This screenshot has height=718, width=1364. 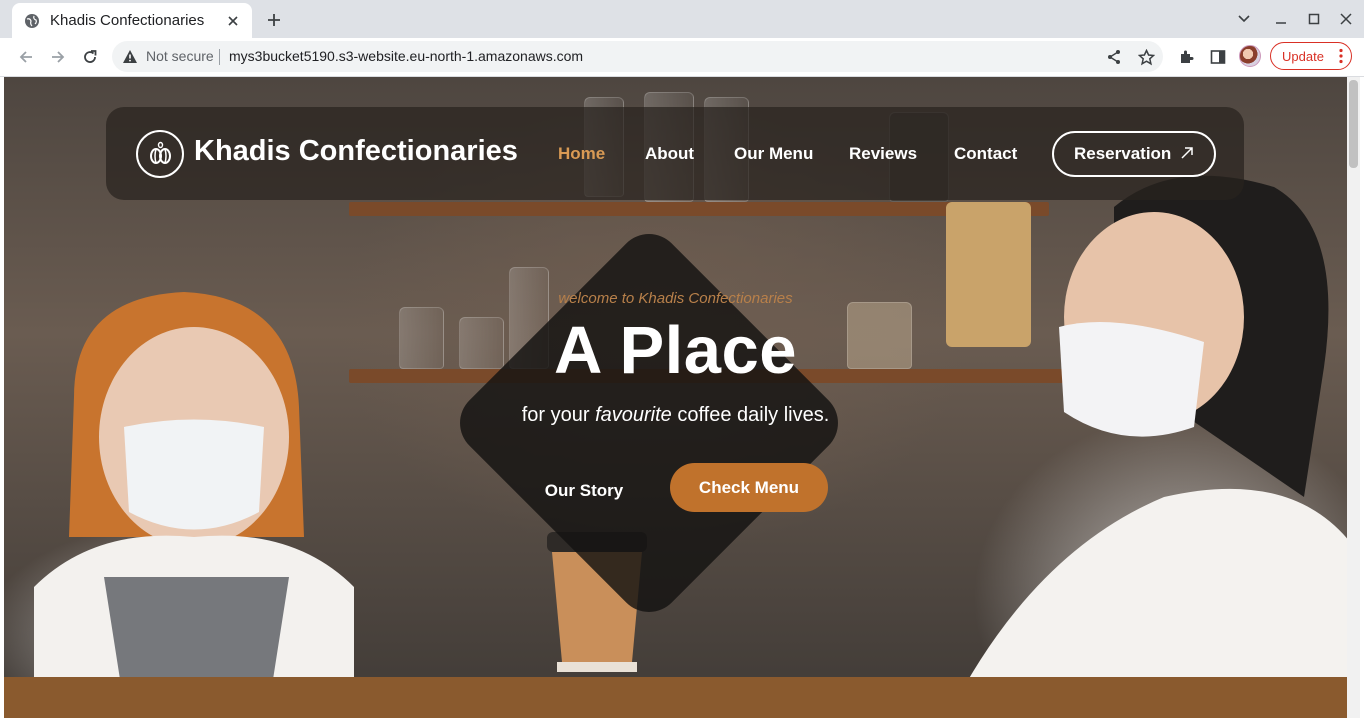 I want to click on globe-icon, so click(x=32, y=21).